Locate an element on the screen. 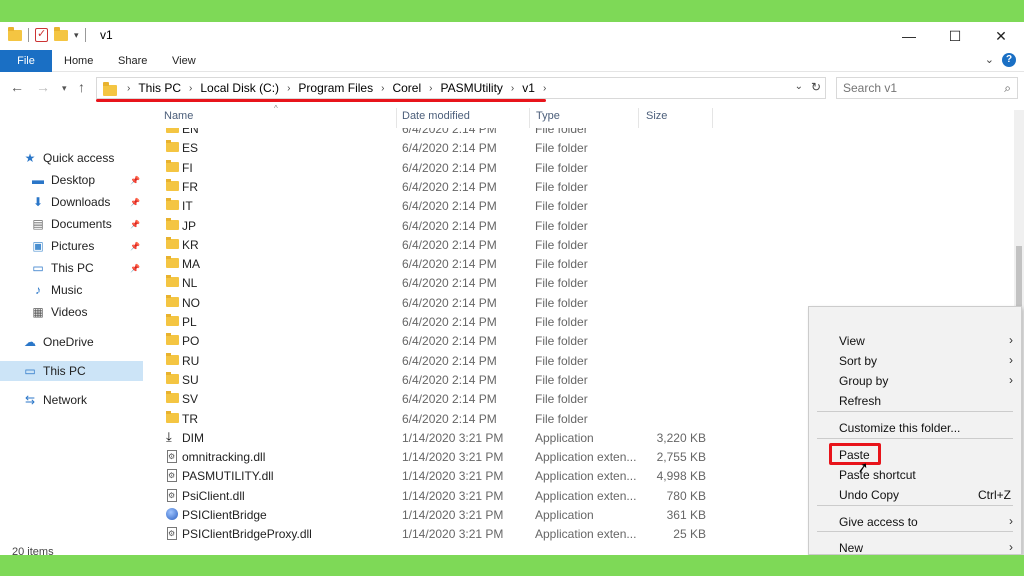 The height and width of the screenshot is (576, 1024). file-row: IT 6/4/2020 2:14 PM File folder is located at coordinates (440, 205).